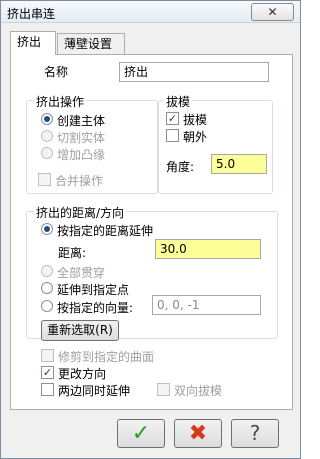 Image resolution: width=320 pixels, height=459 pixels. What do you see at coordinates (47, 153) in the screenshot?
I see `add-boss-radio` at bounding box center [47, 153].